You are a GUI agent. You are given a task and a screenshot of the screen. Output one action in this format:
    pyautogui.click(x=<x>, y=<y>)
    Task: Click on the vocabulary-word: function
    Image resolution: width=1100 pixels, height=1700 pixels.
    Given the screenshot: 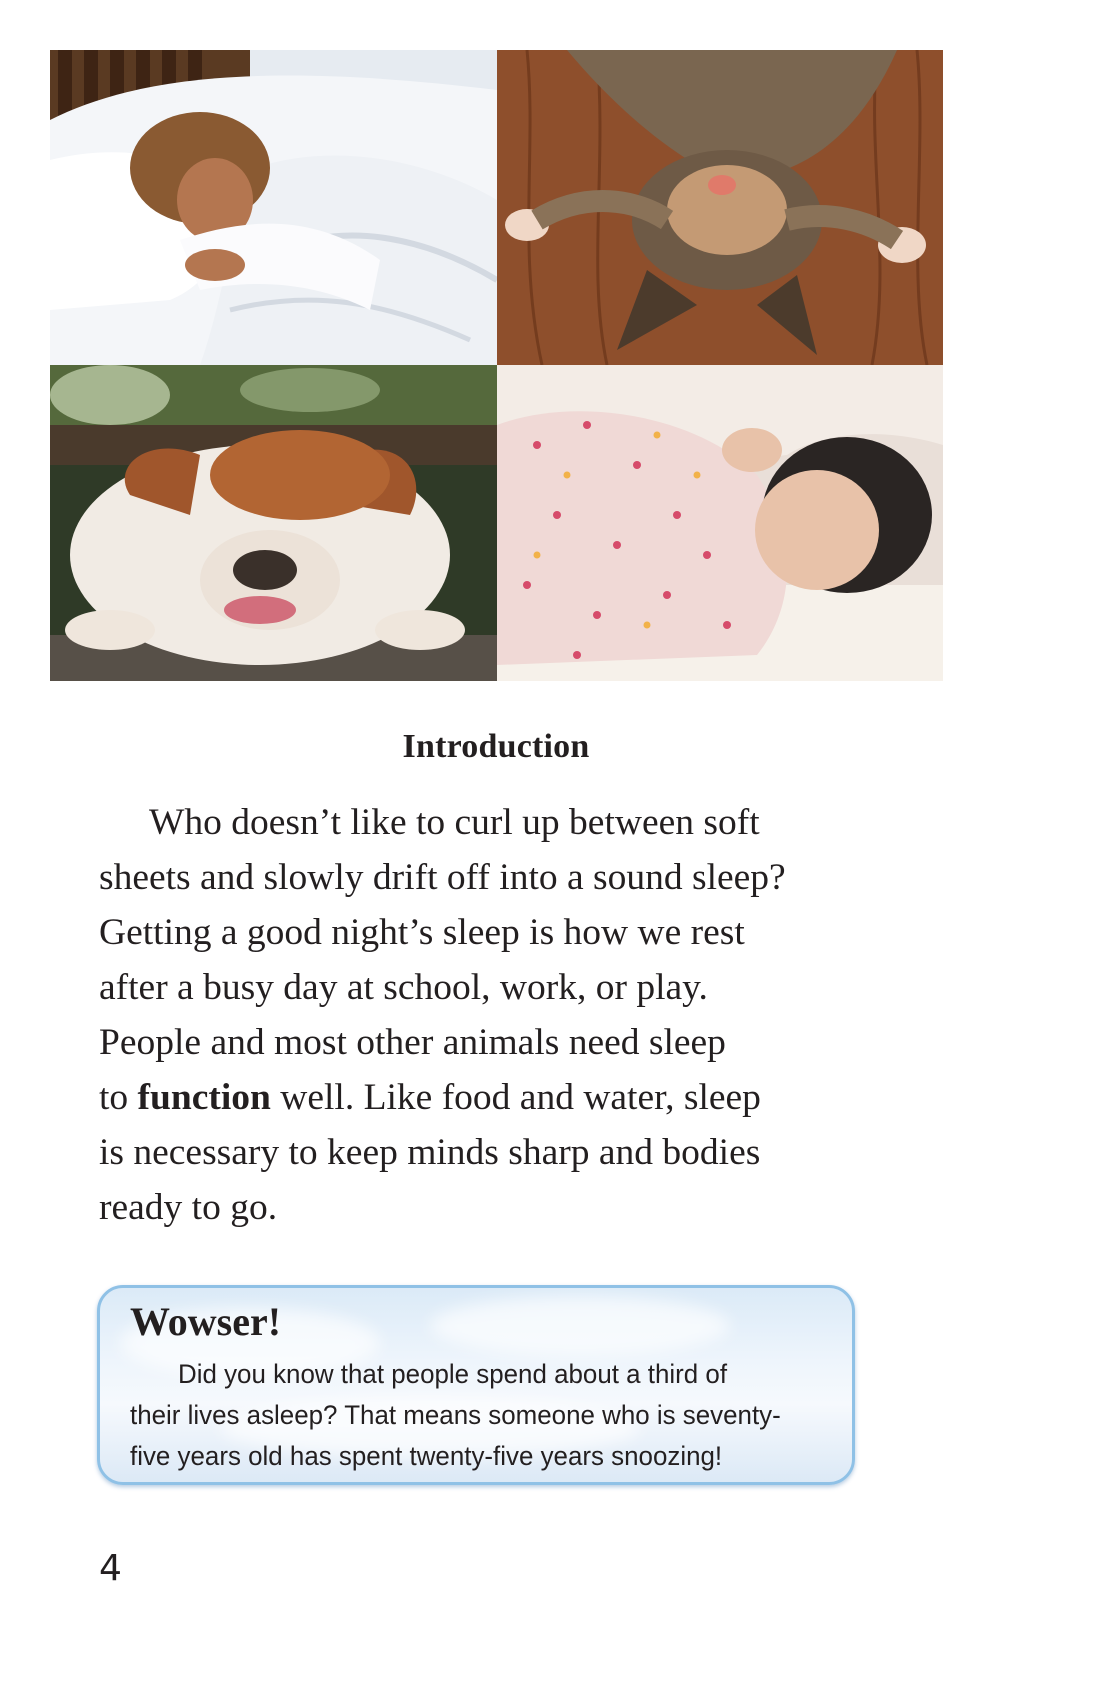 What is the action you would take?
    pyautogui.click(x=204, y=1097)
    